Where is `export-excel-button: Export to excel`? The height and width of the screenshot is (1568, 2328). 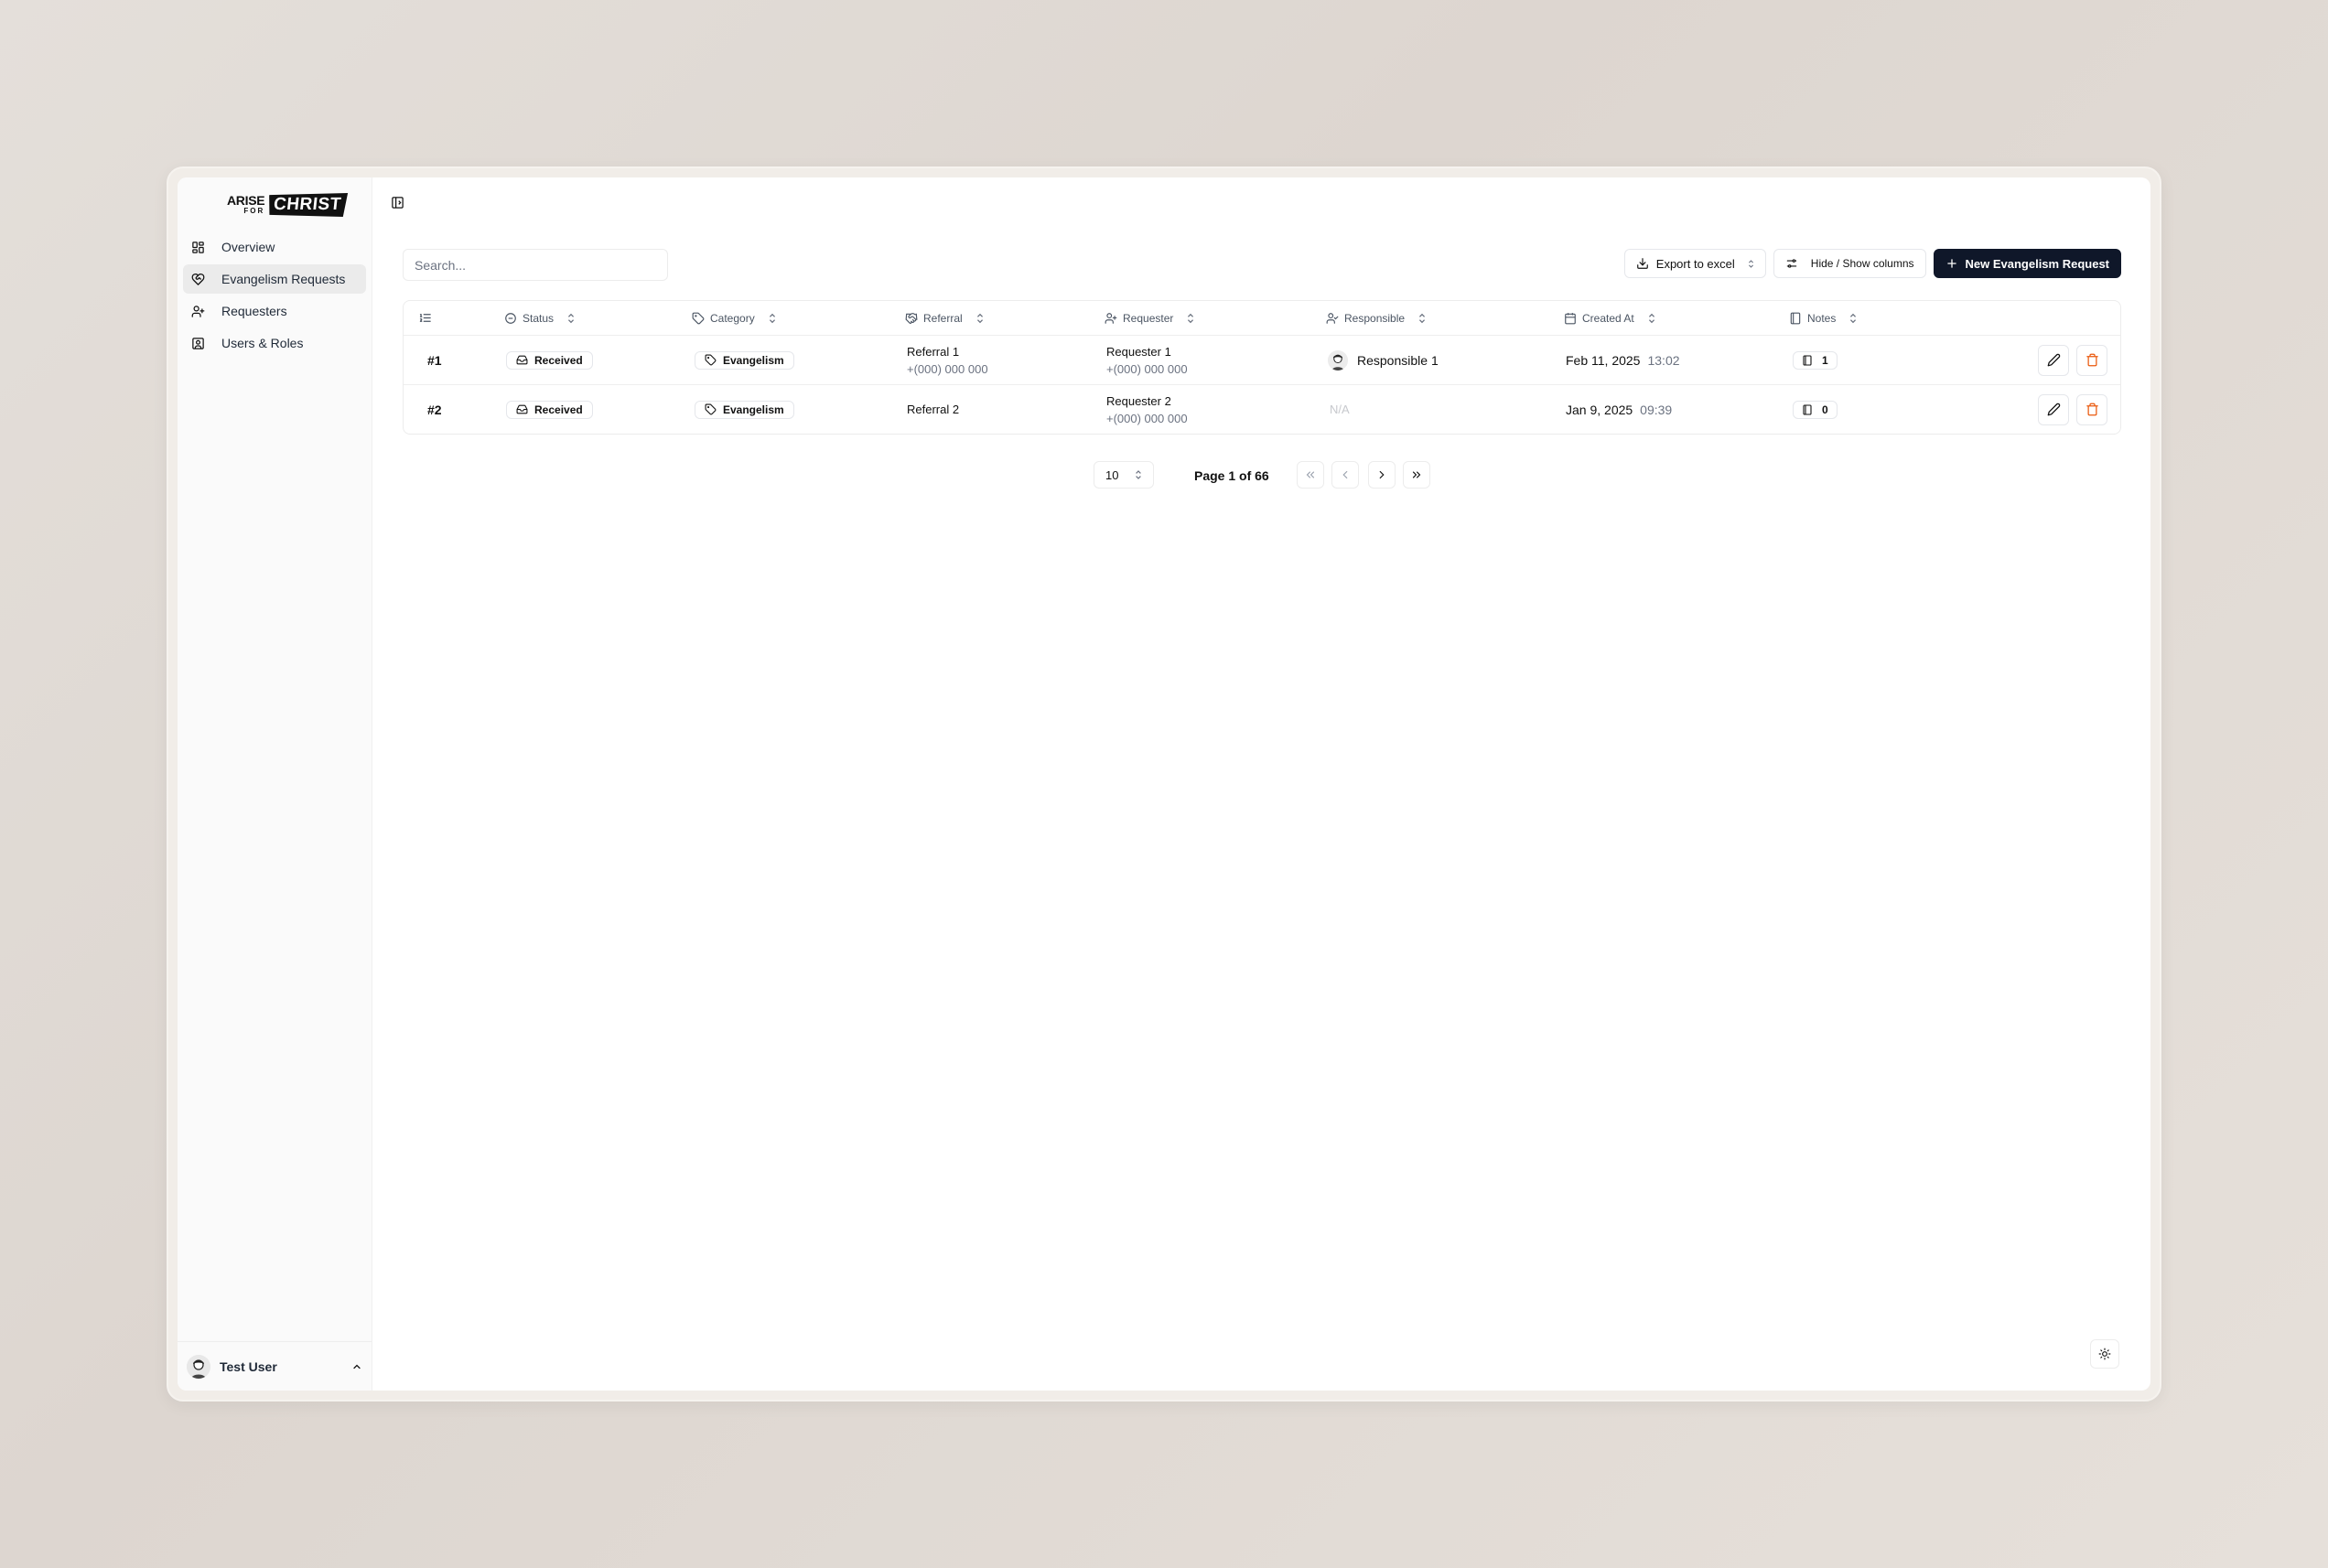
export-excel-button: Export to excel is located at coordinates (1694, 263).